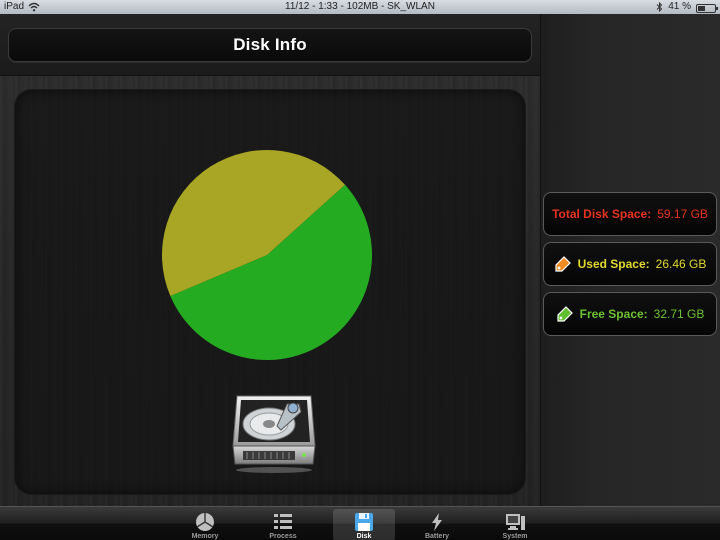  Describe the element at coordinates (679, 6) in the screenshot. I see `battery-percent: 41 %` at that location.